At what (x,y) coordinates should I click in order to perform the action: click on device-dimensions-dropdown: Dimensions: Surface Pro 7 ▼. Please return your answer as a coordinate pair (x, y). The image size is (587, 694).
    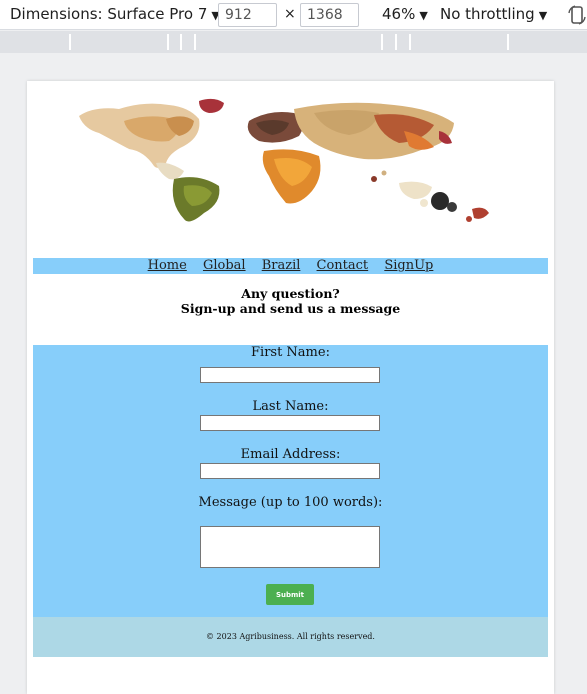
    Looking at the image, I should click on (115, 15).